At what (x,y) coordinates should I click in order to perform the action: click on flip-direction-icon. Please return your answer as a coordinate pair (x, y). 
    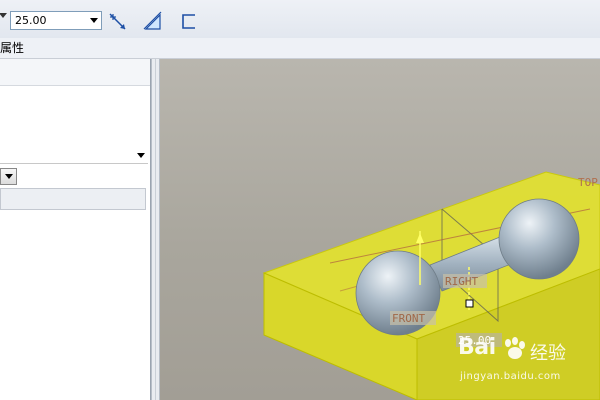
    Looking at the image, I should click on (118, 21).